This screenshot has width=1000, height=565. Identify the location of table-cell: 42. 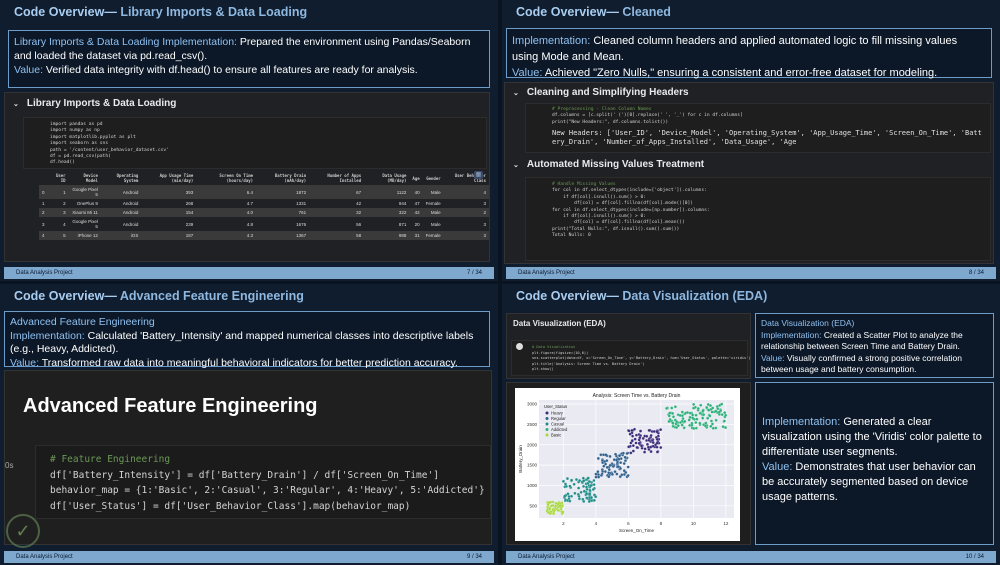
(416, 212).